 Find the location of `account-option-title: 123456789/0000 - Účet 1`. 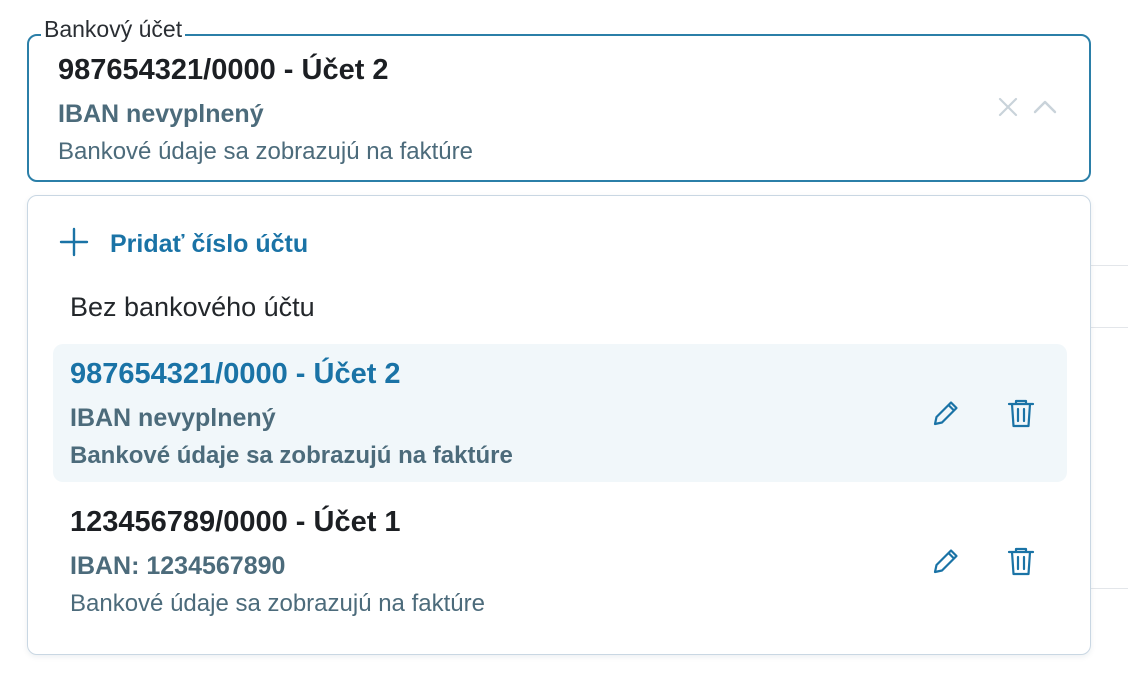

account-option-title: 123456789/0000 - Účet 1 is located at coordinates (235, 522).